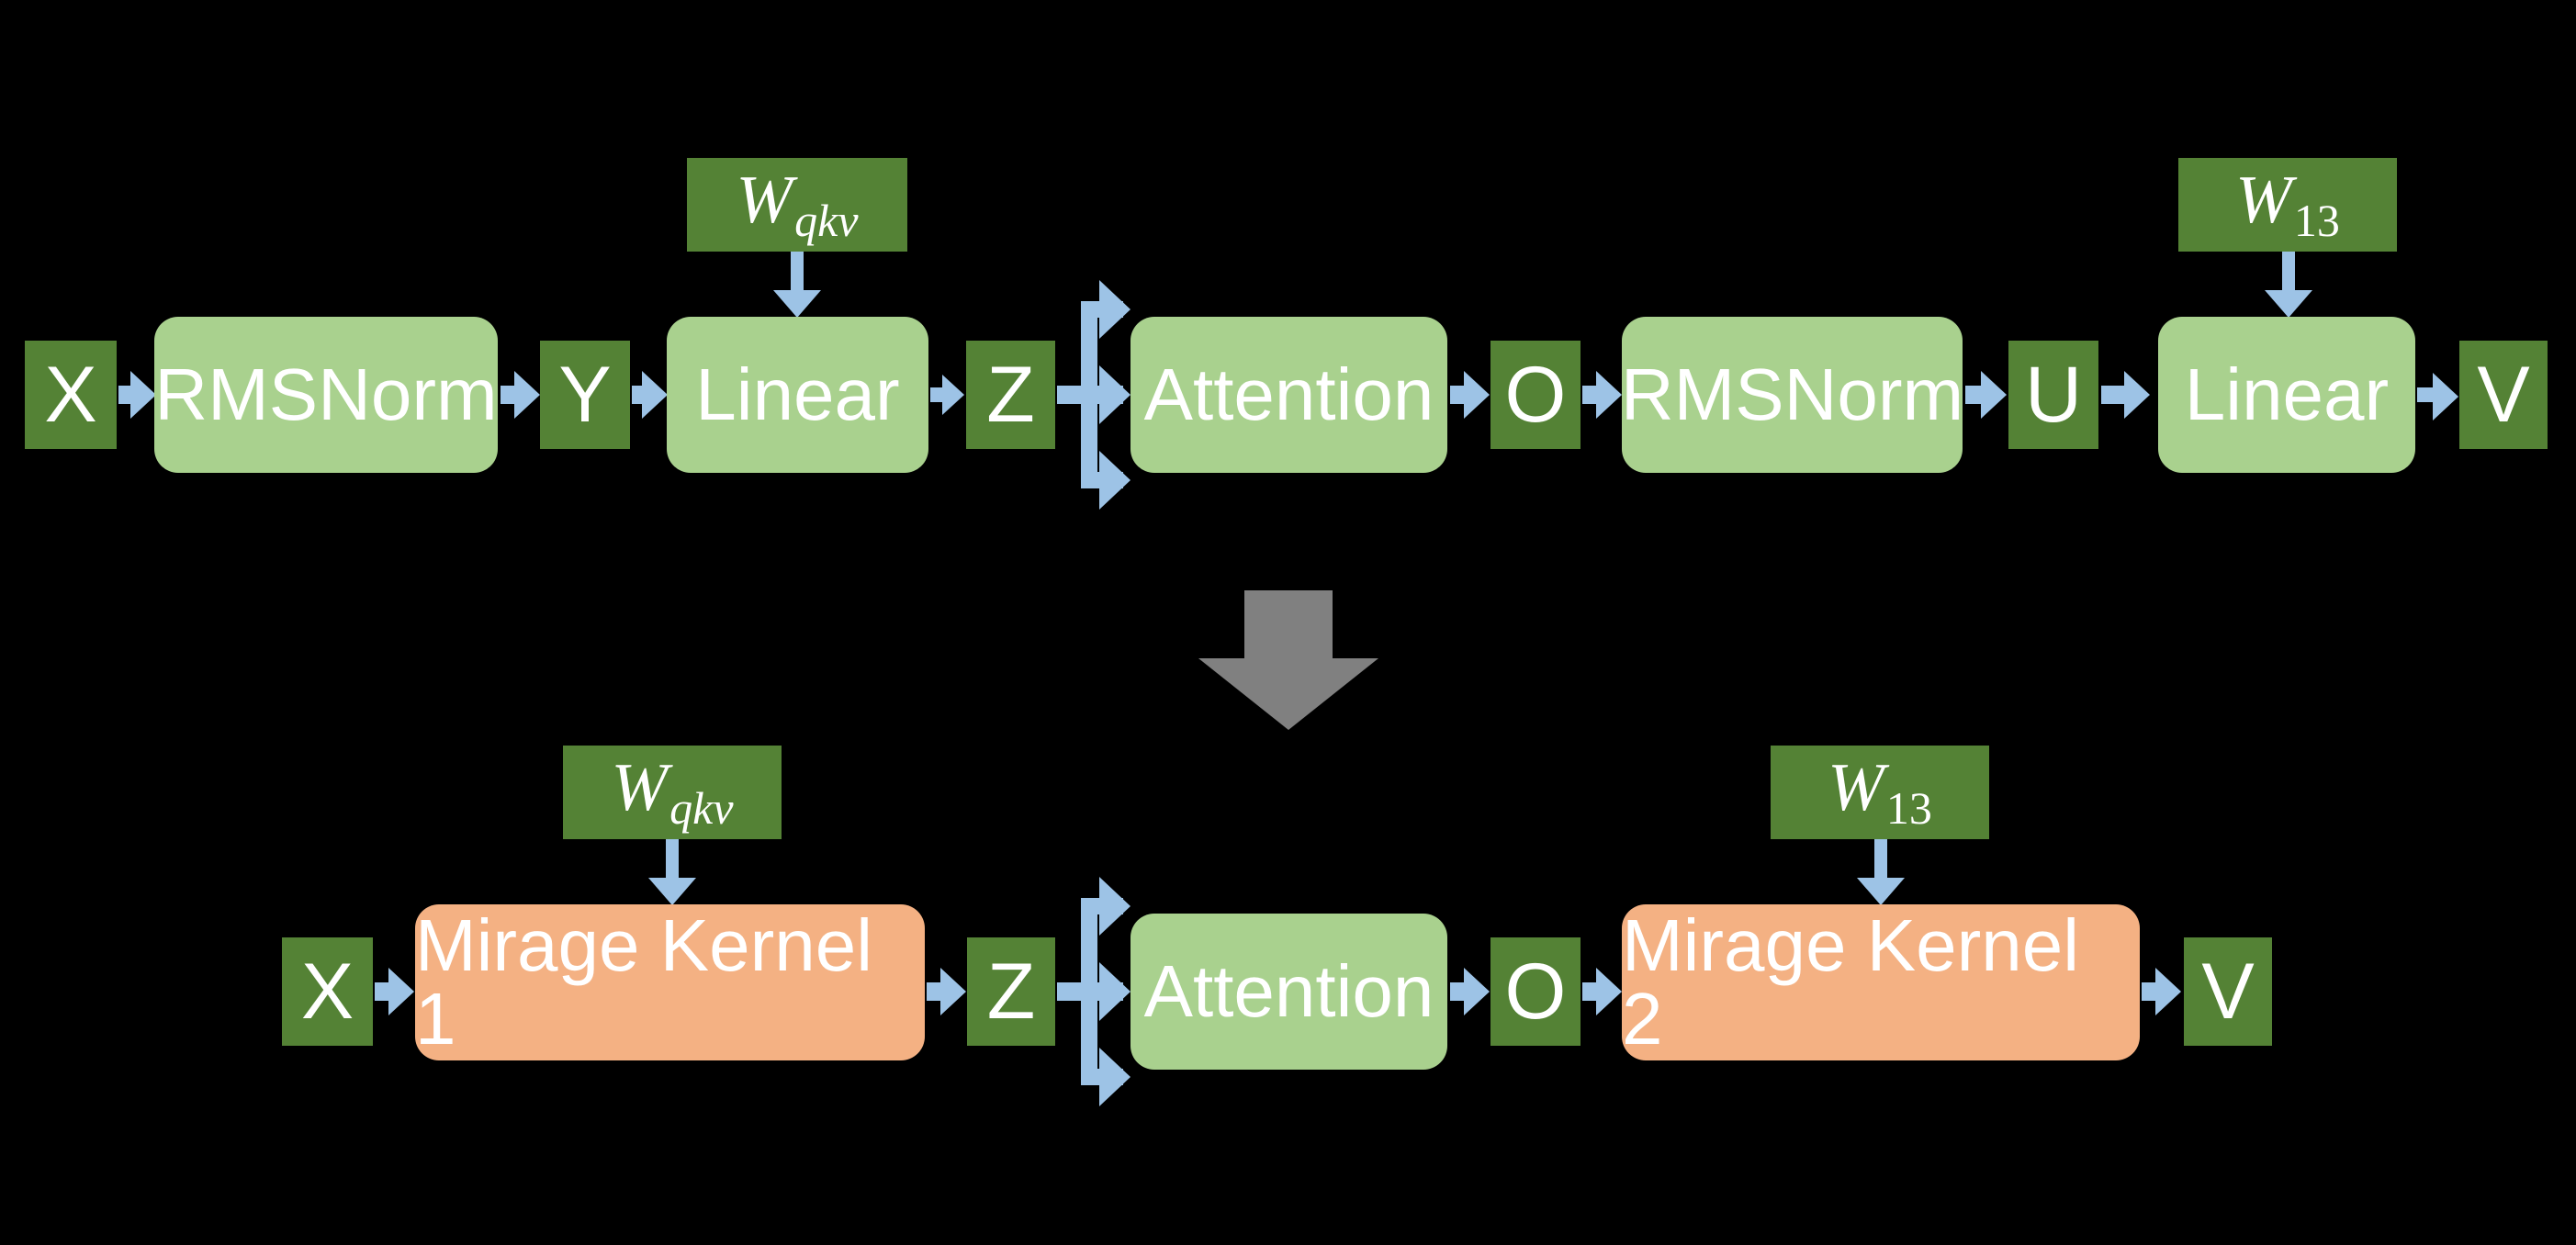 The image size is (2576, 1245). I want to click on weight-w-qkv-bottom: Wqkv, so click(672, 793).